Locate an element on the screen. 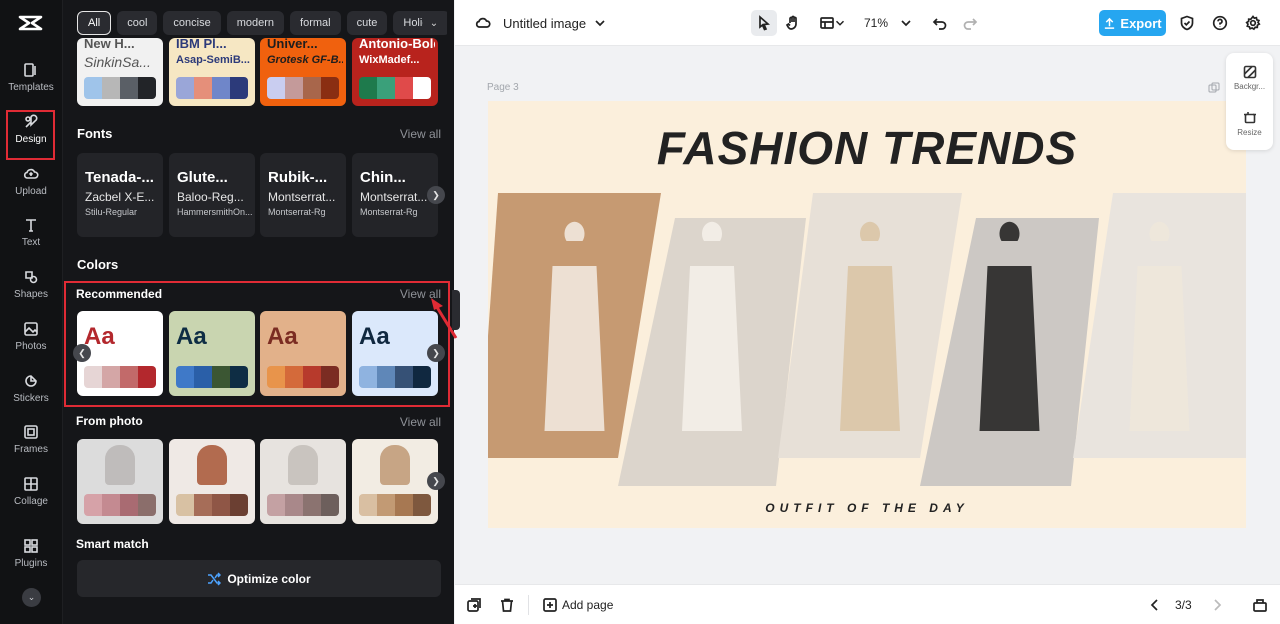  filter-chips: All cool concise modern formal cute Holiday is located at coordinates (262, 23).